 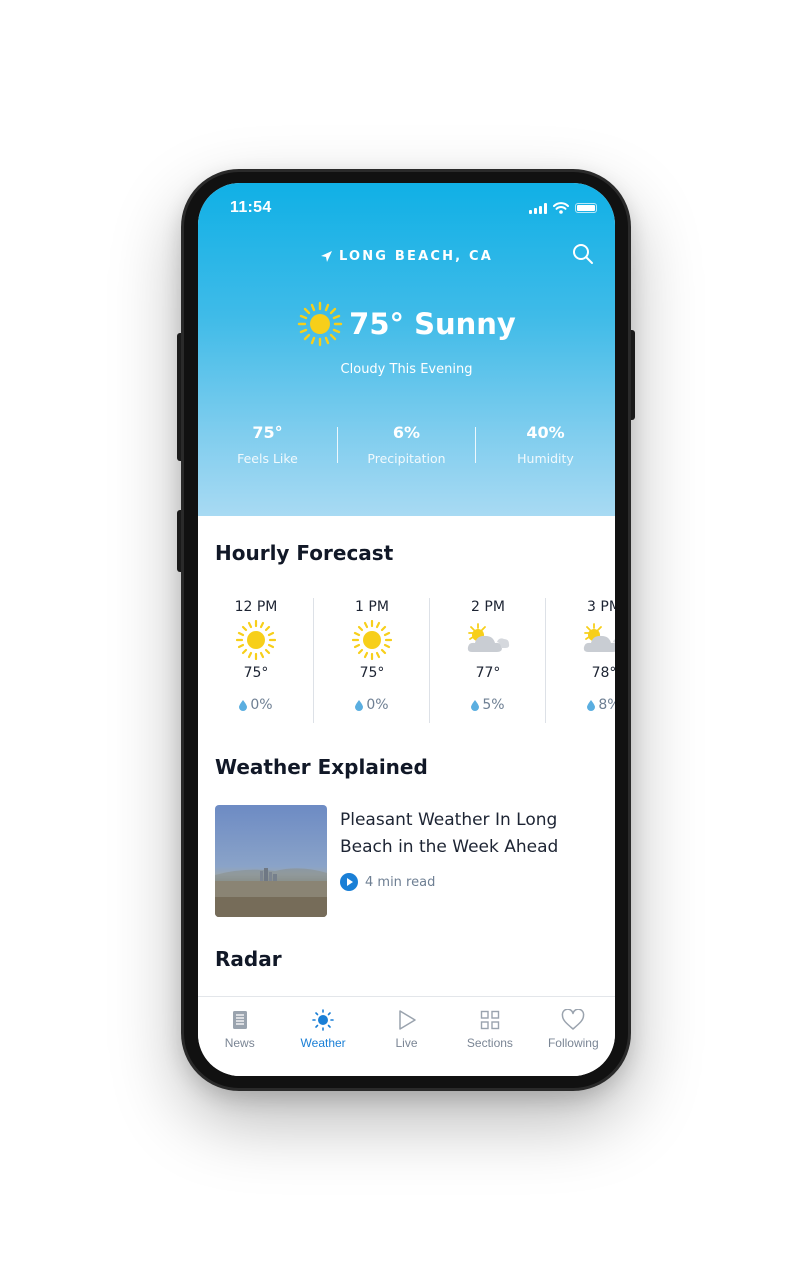 What do you see at coordinates (545, 432) in the screenshot?
I see `stat-value: 40%` at bounding box center [545, 432].